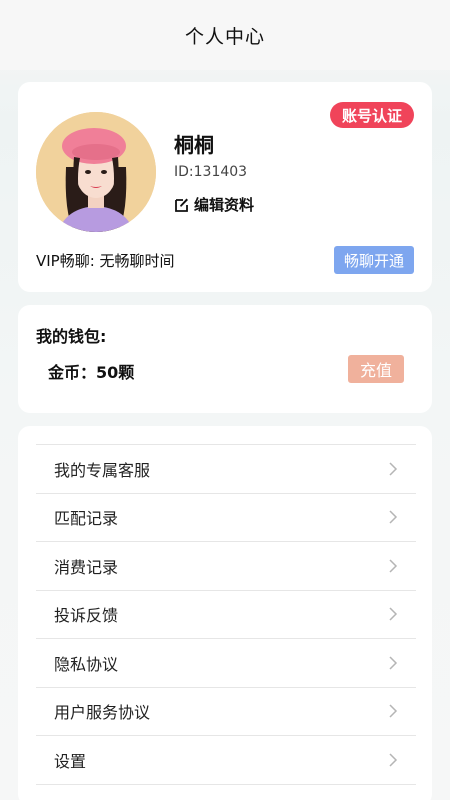  I want to click on menu-item-label: 消费记录, so click(86, 567).